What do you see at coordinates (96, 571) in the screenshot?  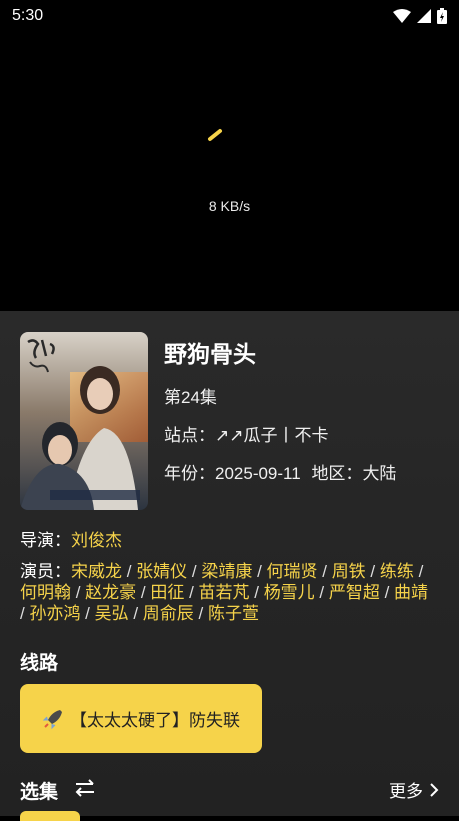 I see `actor-name: 宋威龙` at bounding box center [96, 571].